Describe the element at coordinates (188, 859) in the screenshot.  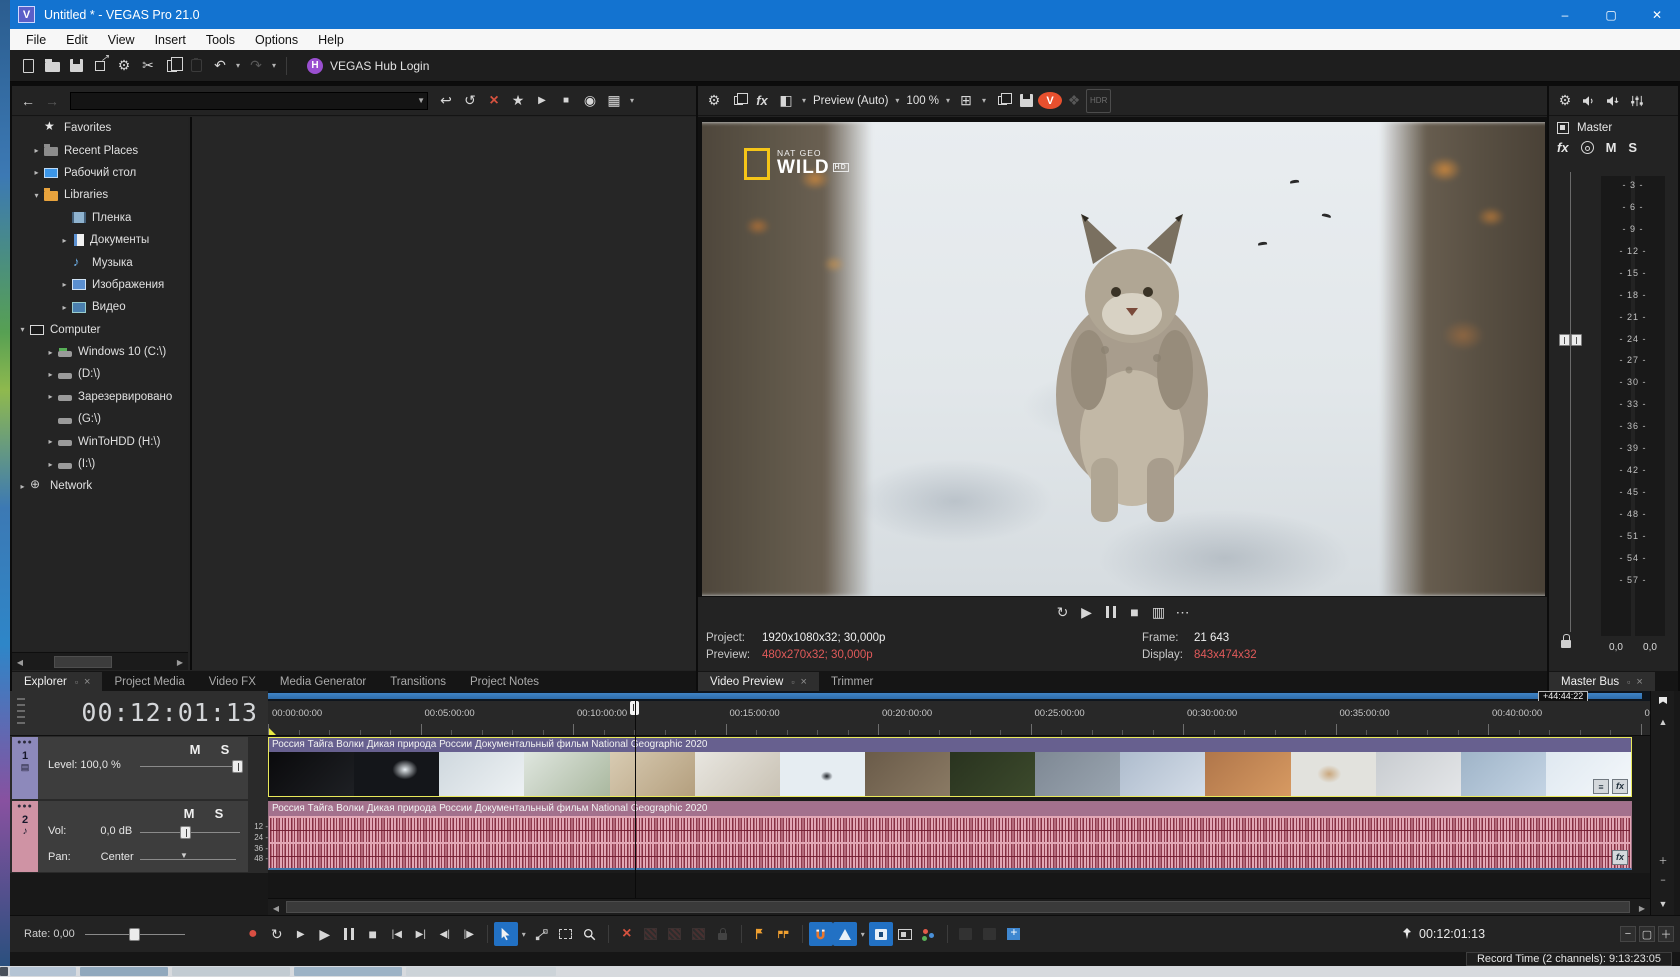
I see `pan-slider-track` at that location.